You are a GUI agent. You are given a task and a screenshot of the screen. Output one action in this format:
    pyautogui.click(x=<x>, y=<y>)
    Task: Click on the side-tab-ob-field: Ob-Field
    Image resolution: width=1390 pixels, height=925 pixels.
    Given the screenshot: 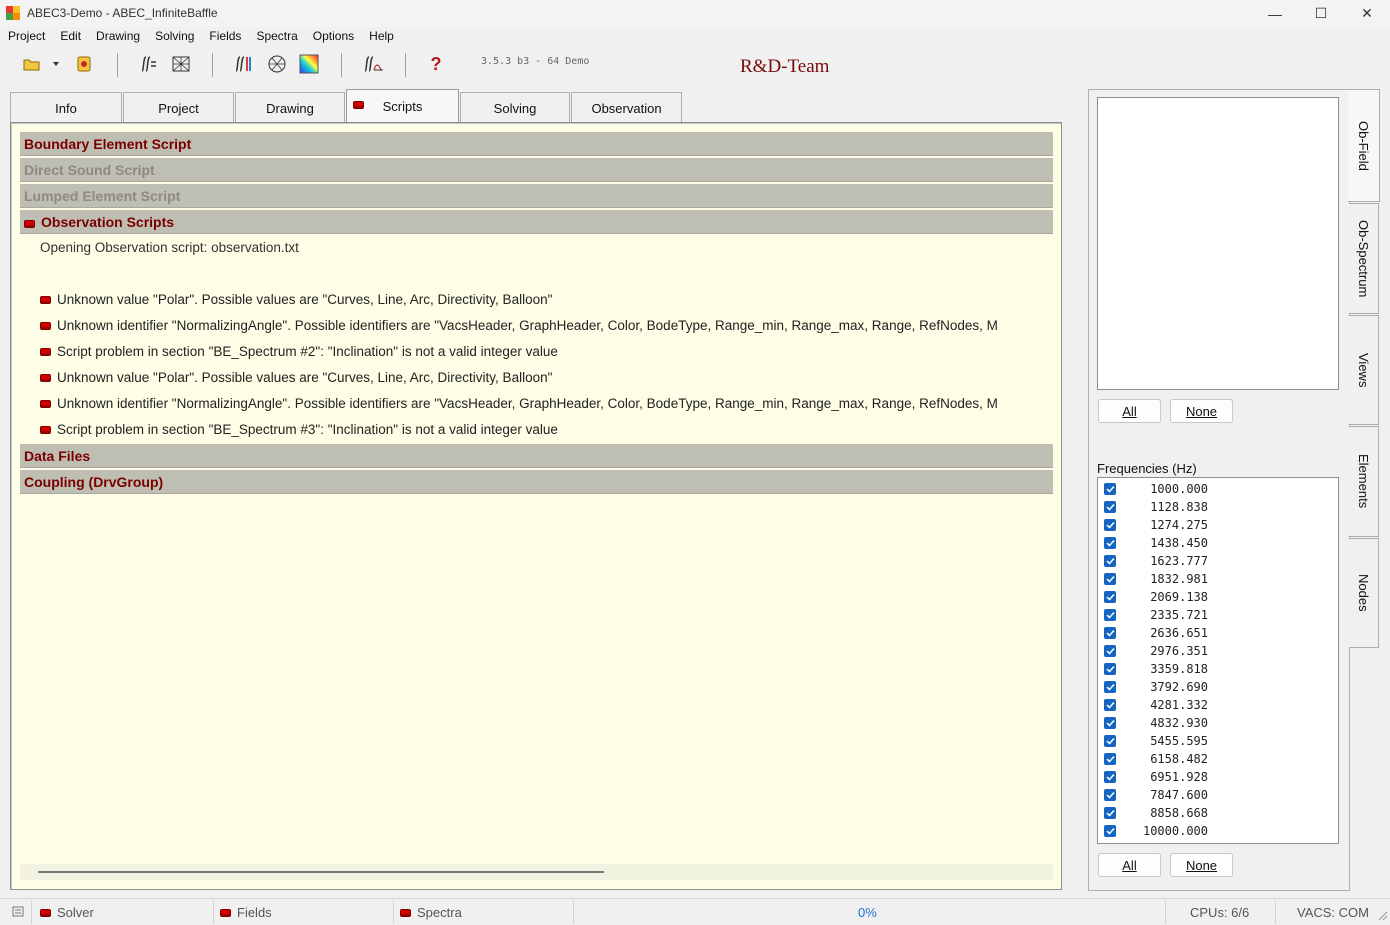 What is the action you would take?
    pyautogui.click(x=1364, y=145)
    